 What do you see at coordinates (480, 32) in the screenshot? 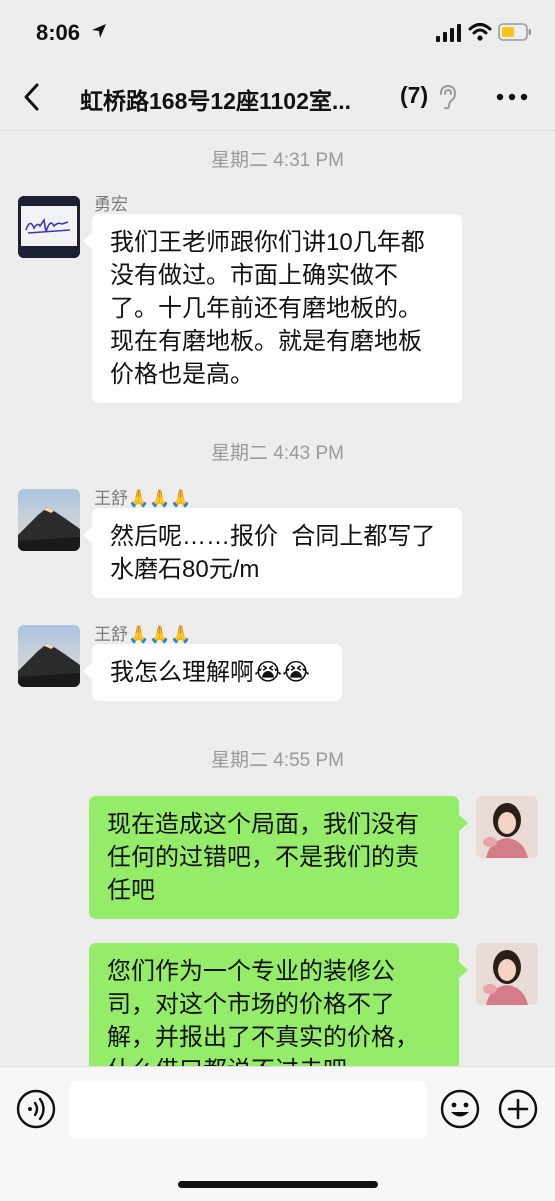
I see `wifi-icon` at bounding box center [480, 32].